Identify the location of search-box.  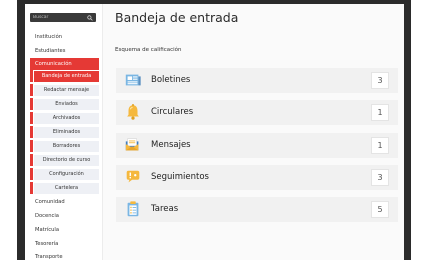
(63, 17).